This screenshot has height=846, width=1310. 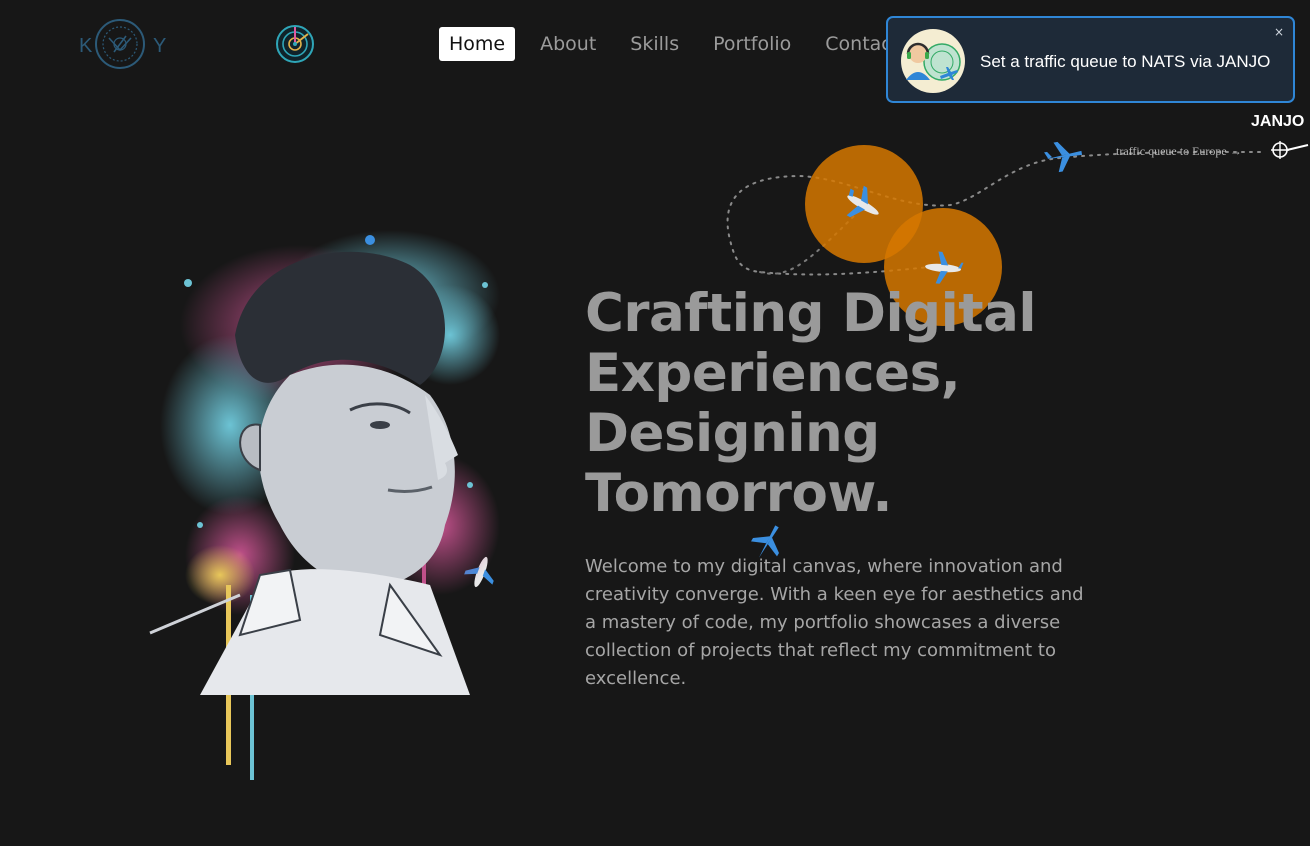 I want to click on hero-title-line: Designing, so click(x=732, y=433).